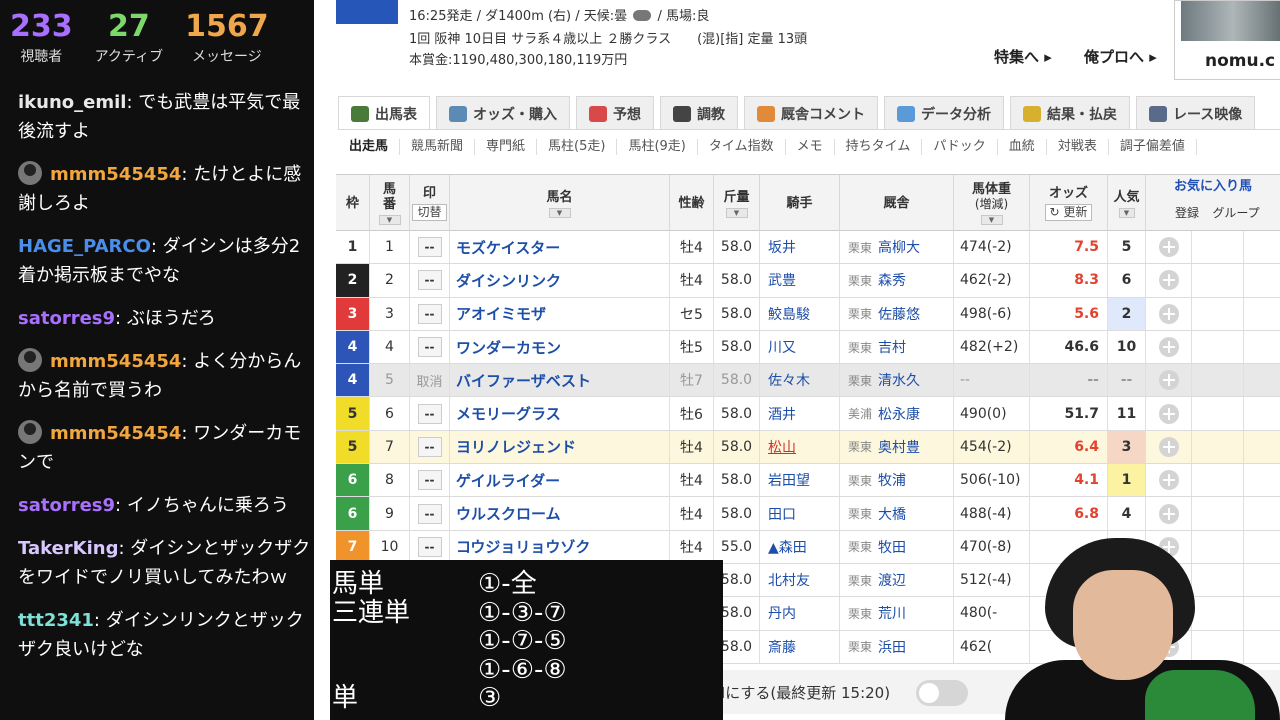  I want to click on feature-link: 特集へ ▸, so click(1023, 56).